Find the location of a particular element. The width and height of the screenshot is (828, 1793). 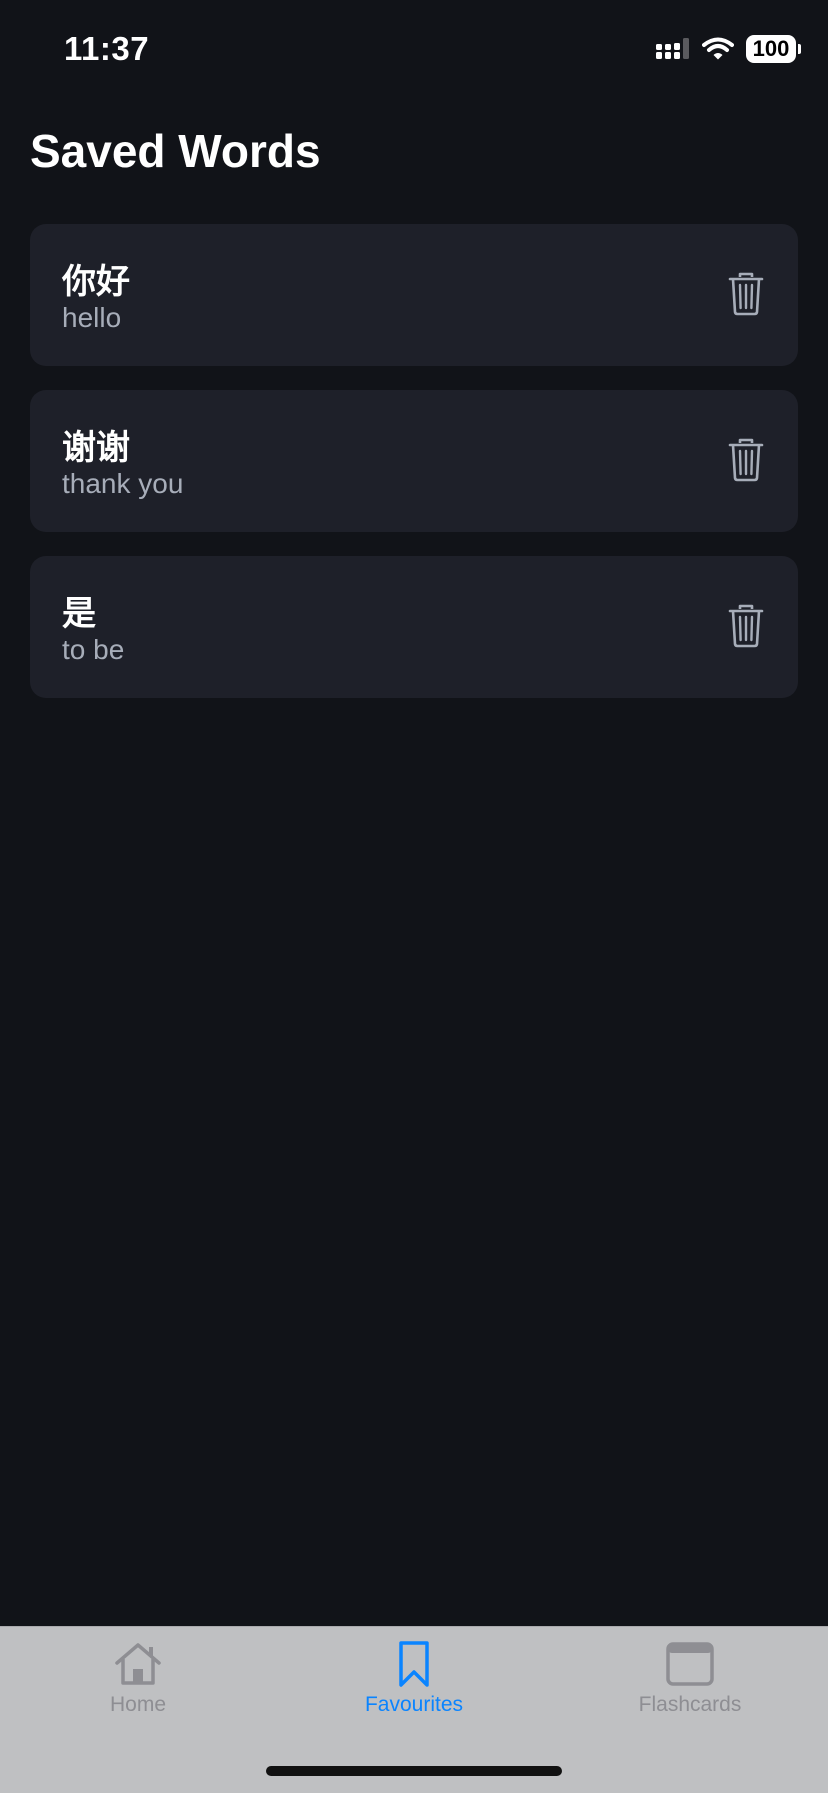

status-indicators: 100 is located at coordinates (728, 49).